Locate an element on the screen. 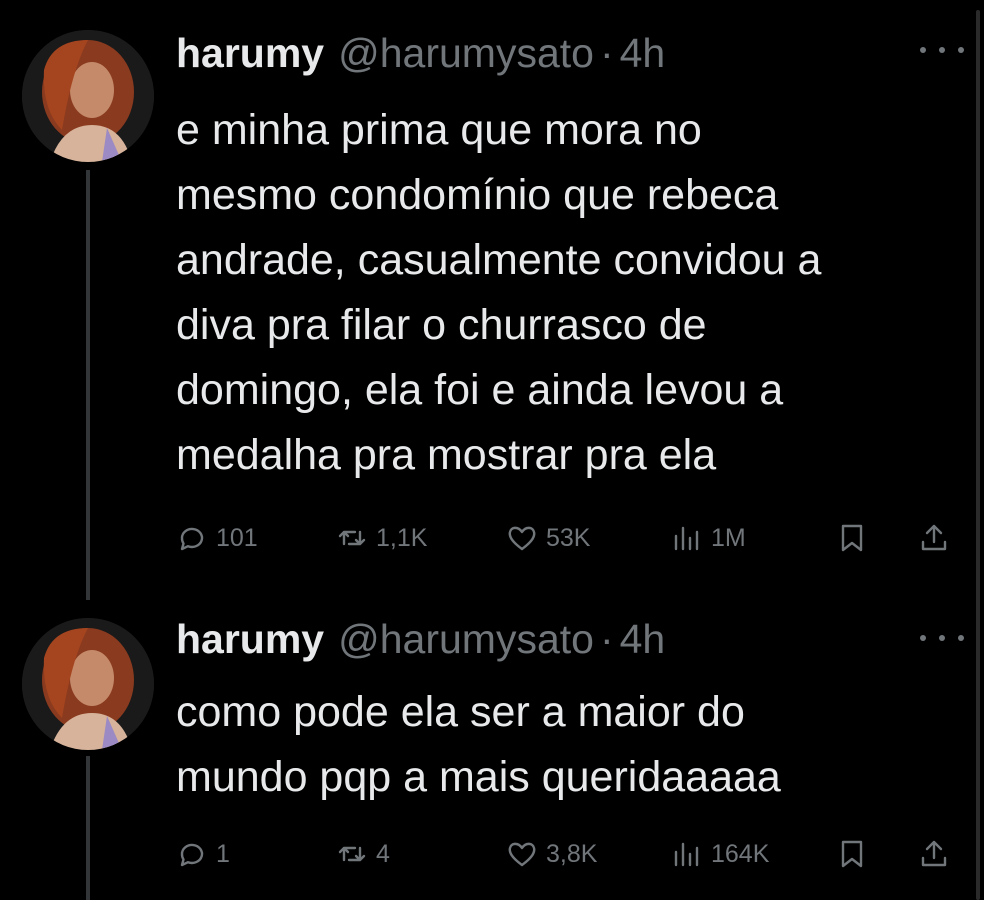  reply-count: 1 is located at coordinates (223, 853).